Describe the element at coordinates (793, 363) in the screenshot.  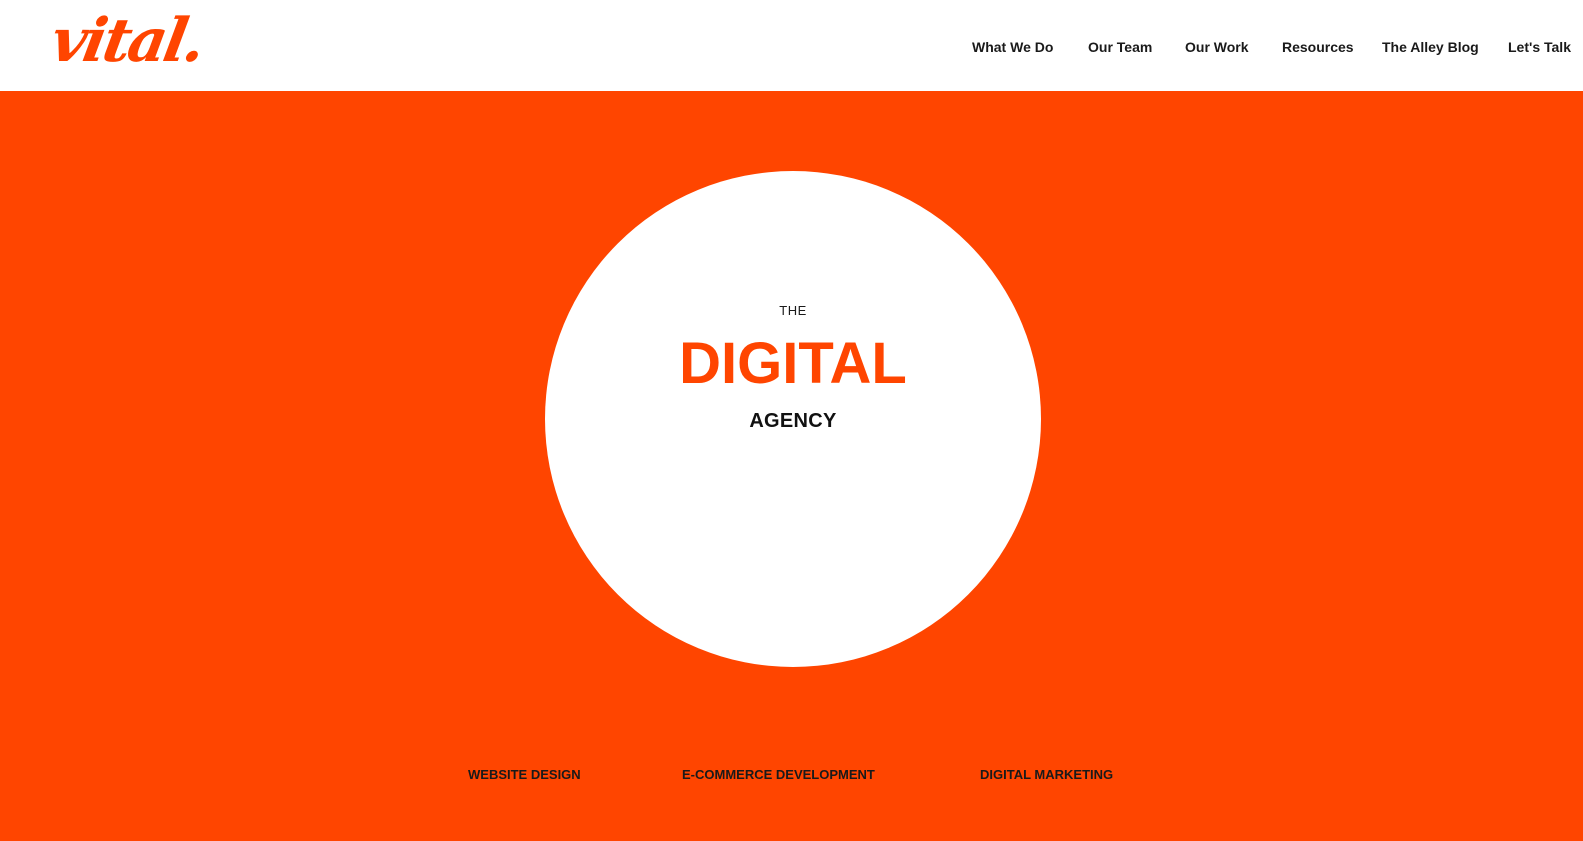
I see `hero-title: DIGITAL` at that location.